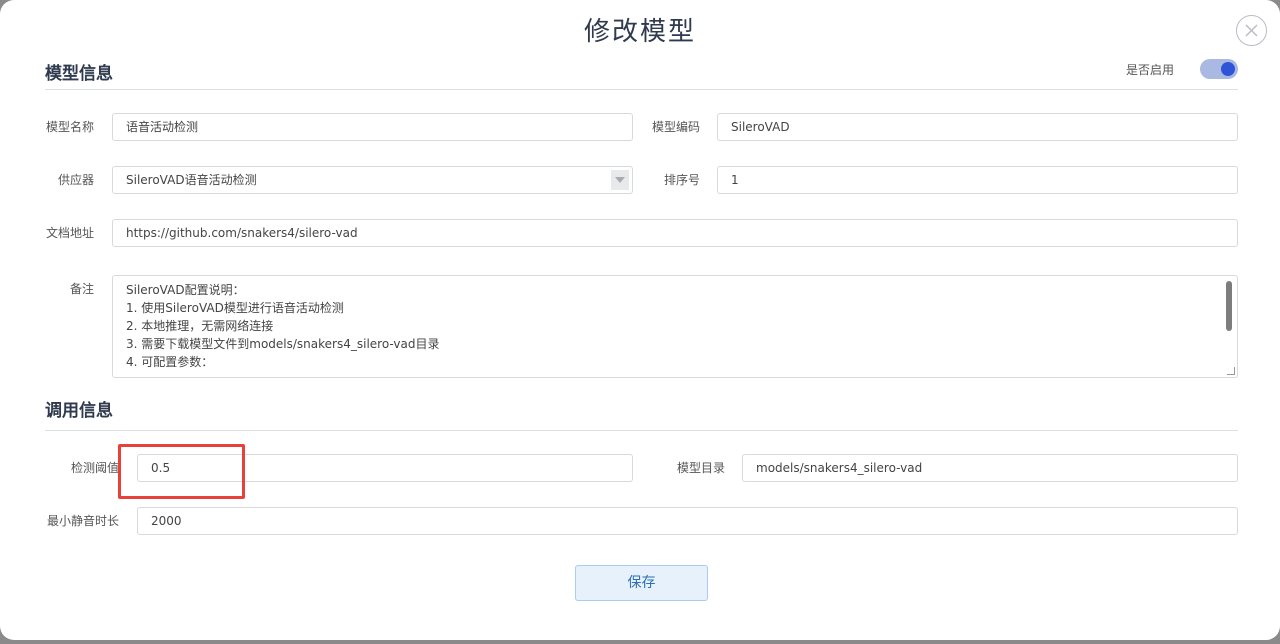 This screenshot has width=1280, height=644. I want to click on supplier-value: SileroVAD语音活动检测, so click(191, 180).